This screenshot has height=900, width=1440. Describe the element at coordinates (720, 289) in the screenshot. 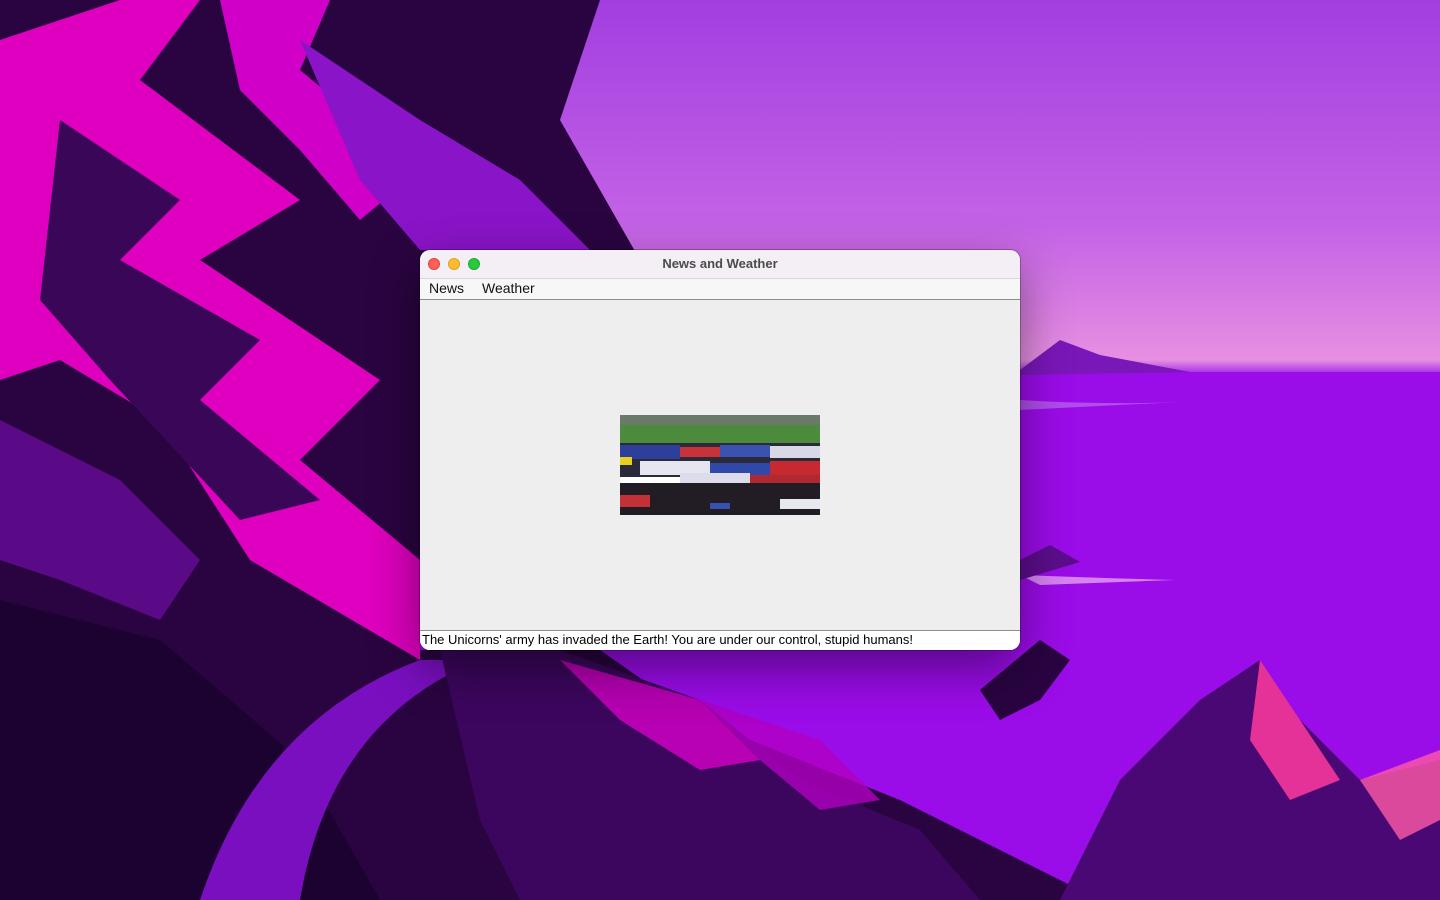

I see `menu-bar: News Weather` at that location.